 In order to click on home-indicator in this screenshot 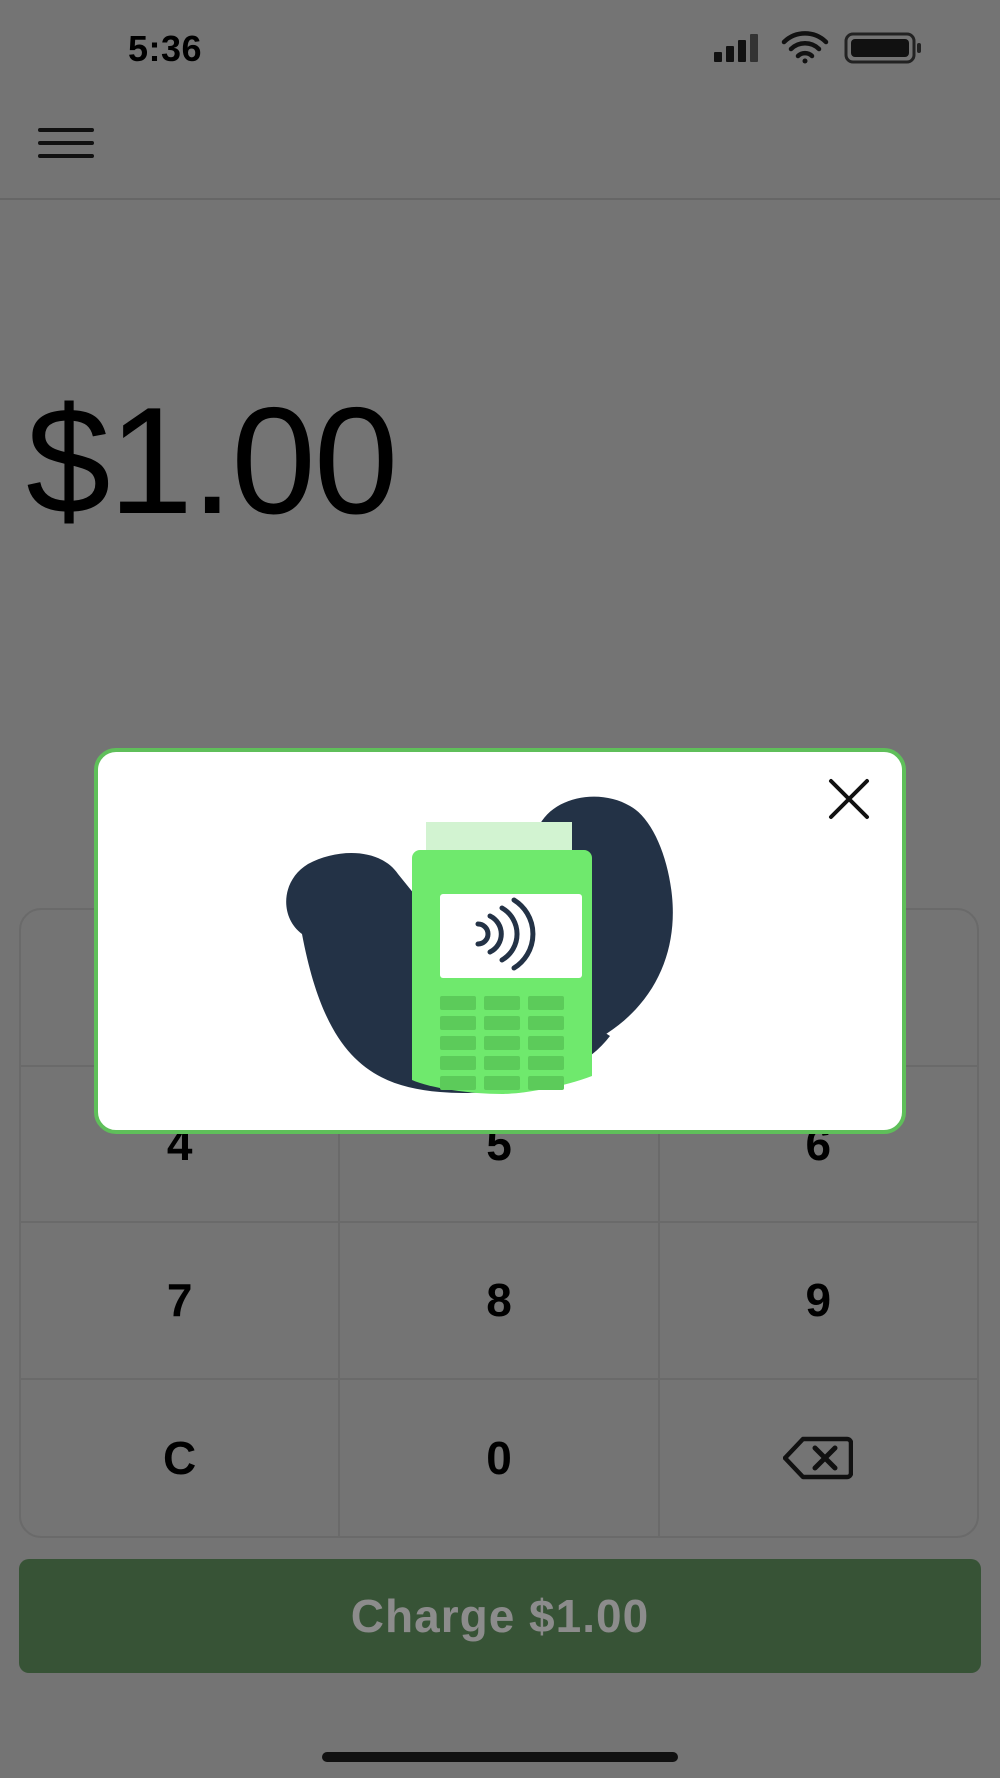, I will do `click(500, 1757)`.